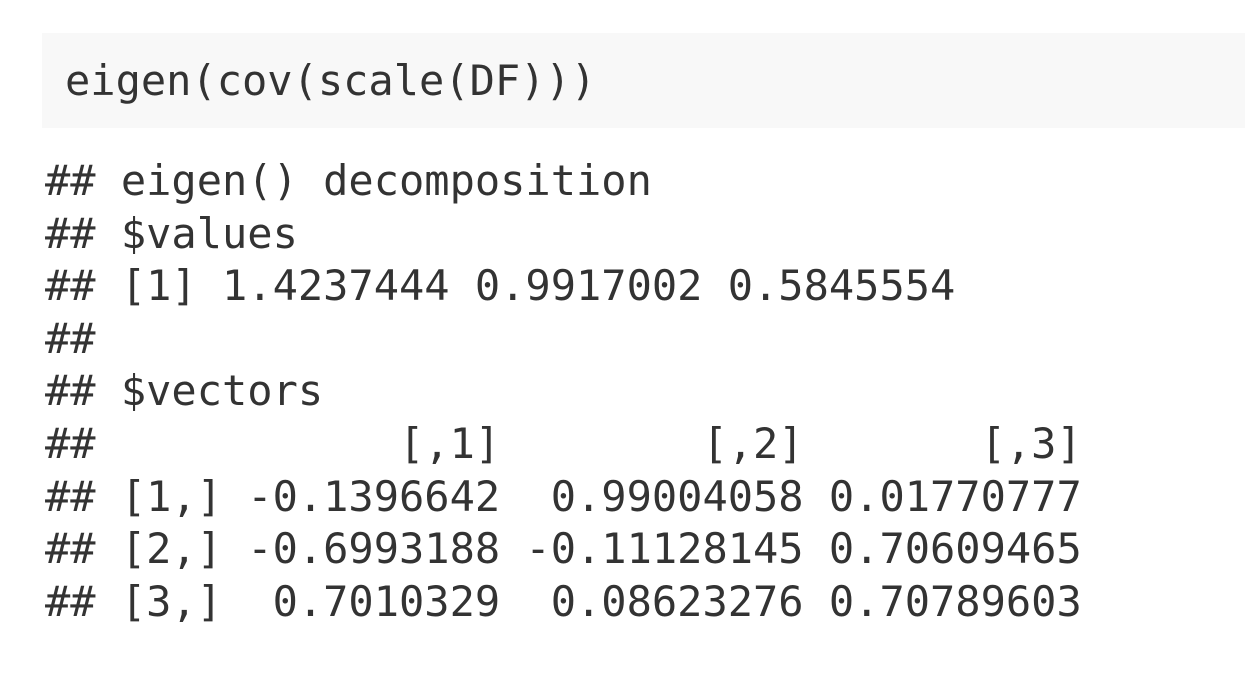 This screenshot has width=1245, height=689. What do you see at coordinates (643, 80) in the screenshot?
I see `code-chunk: eigen(cov(scale(DF)))` at bounding box center [643, 80].